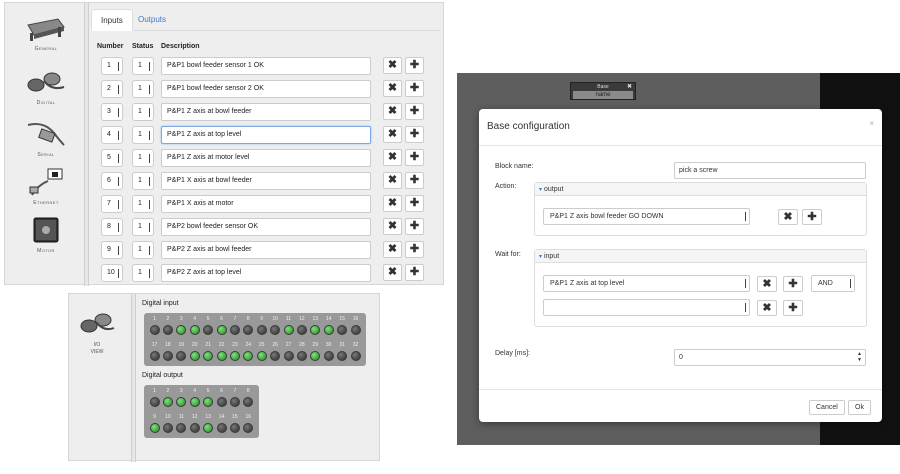  I want to click on io-view-nav-item: I/O VIEW, so click(97, 332).